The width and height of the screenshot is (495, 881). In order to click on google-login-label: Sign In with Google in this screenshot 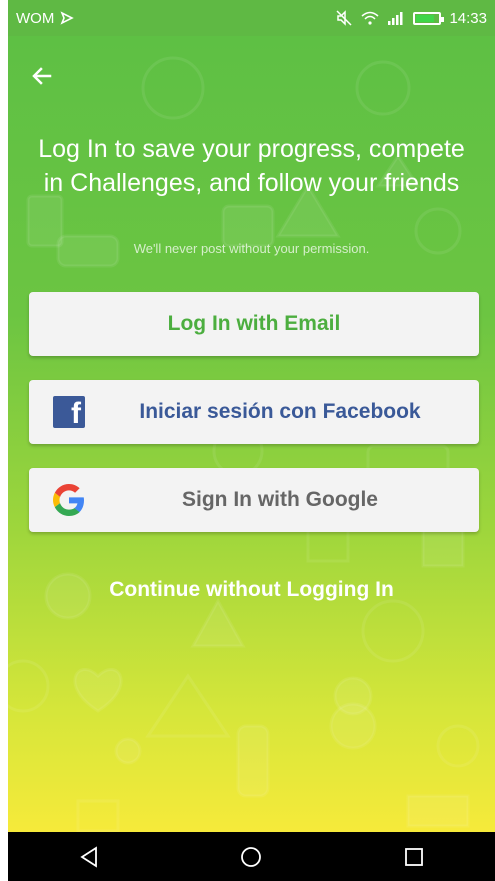, I will do `click(280, 499)`.